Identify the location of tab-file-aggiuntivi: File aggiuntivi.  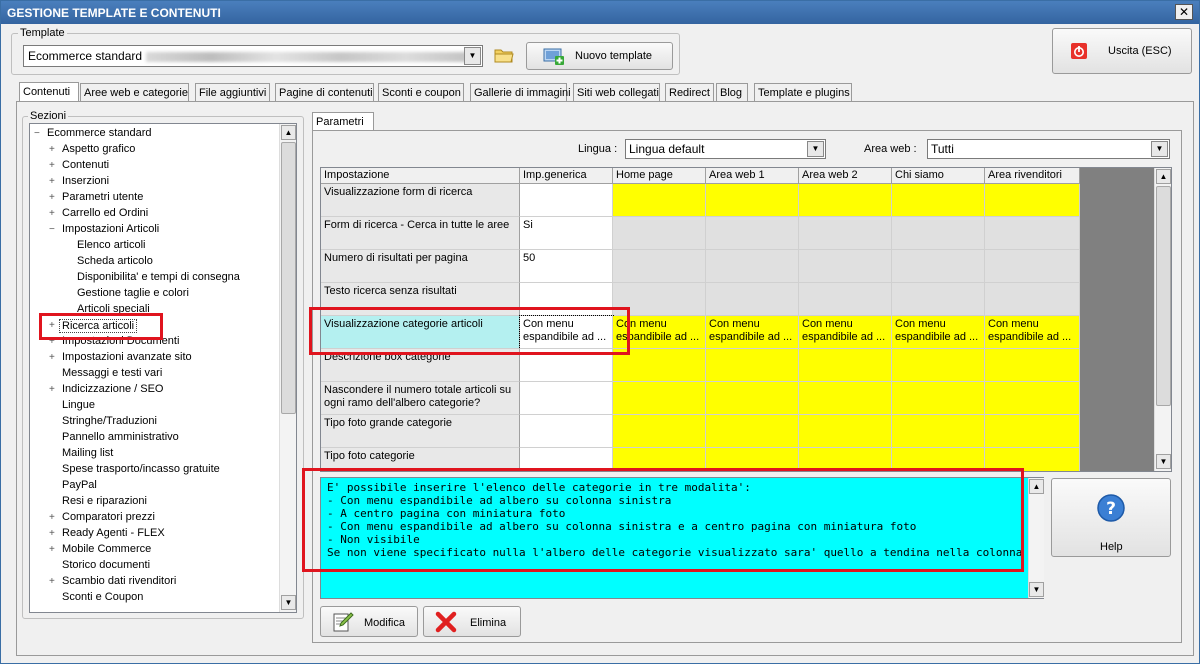
(232, 92).